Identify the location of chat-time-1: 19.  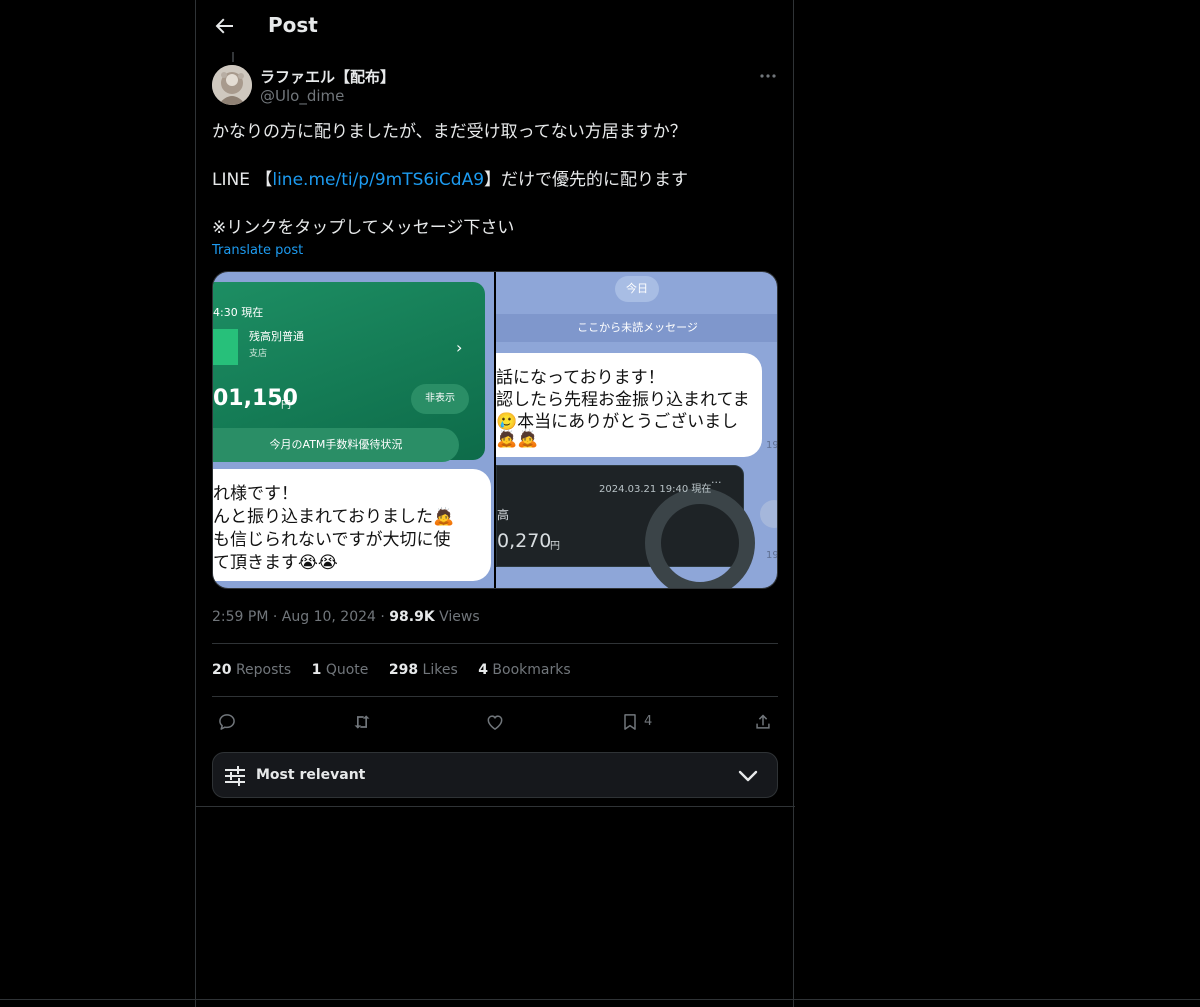
(772, 445).